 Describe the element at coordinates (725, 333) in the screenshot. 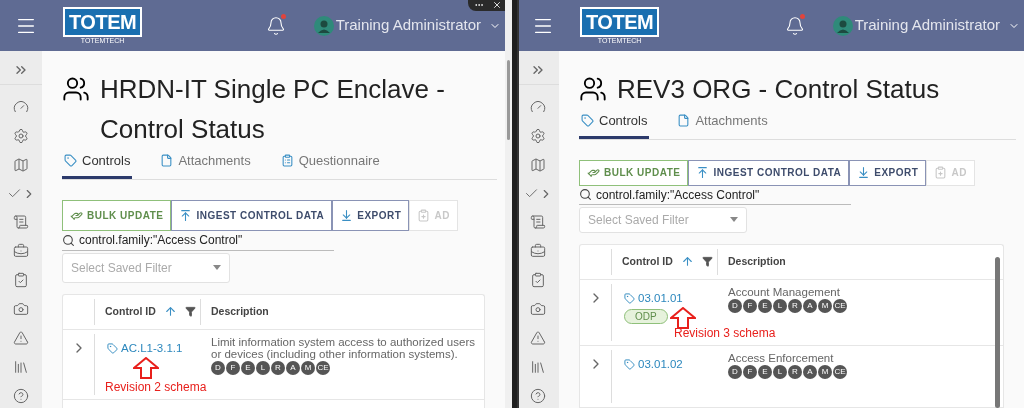

I see `annotation-text: Revision 3 schema` at that location.